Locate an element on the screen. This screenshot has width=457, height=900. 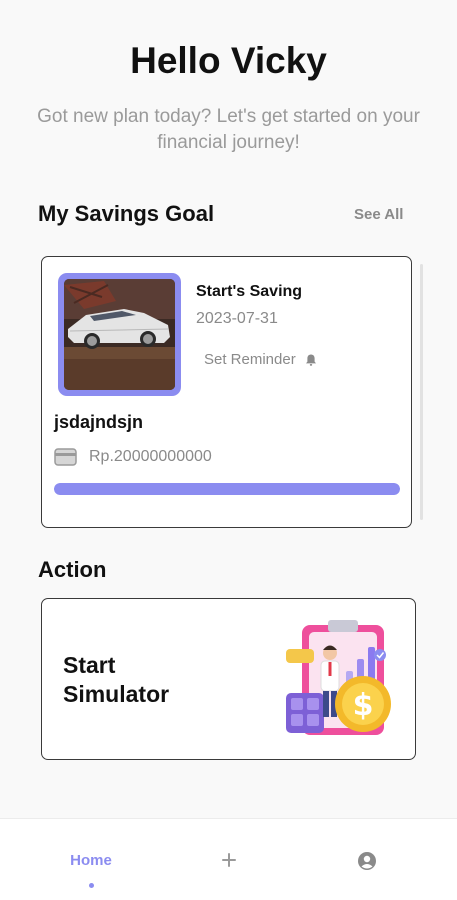
see-all-link: See All is located at coordinates (378, 214).